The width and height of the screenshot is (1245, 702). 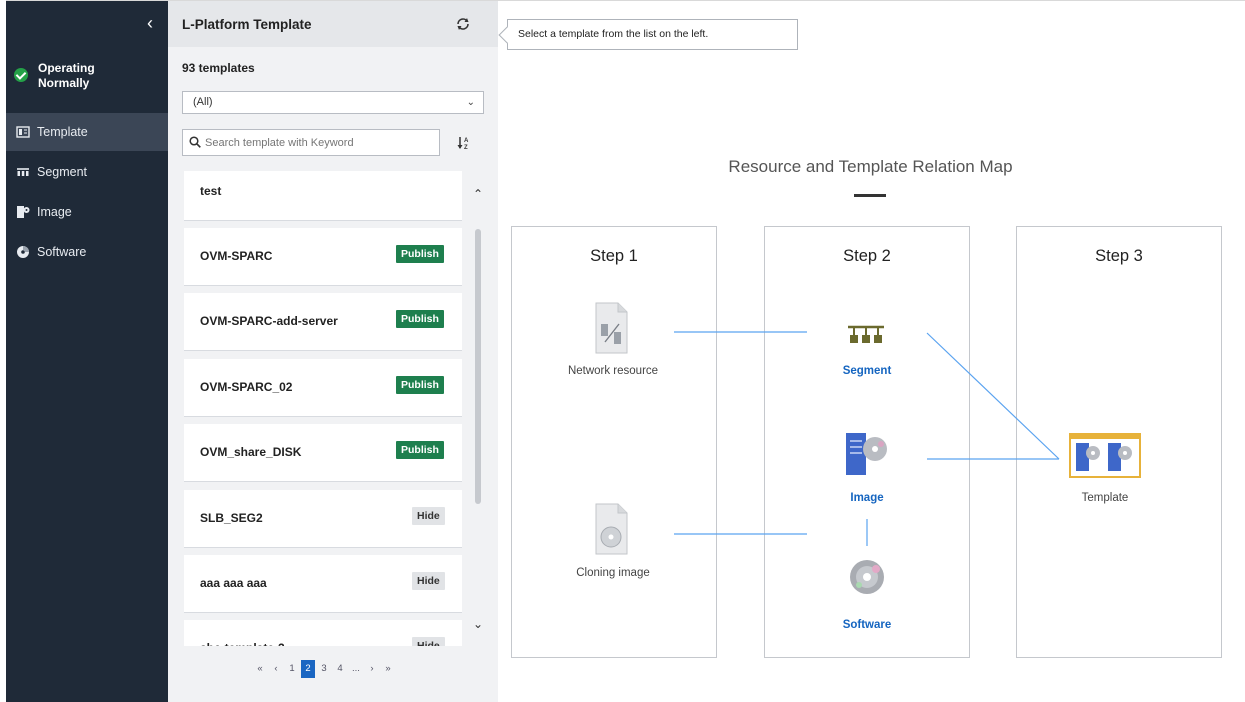 What do you see at coordinates (333, 24) in the screenshot?
I see `panel-header: L-Platform Template` at bounding box center [333, 24].